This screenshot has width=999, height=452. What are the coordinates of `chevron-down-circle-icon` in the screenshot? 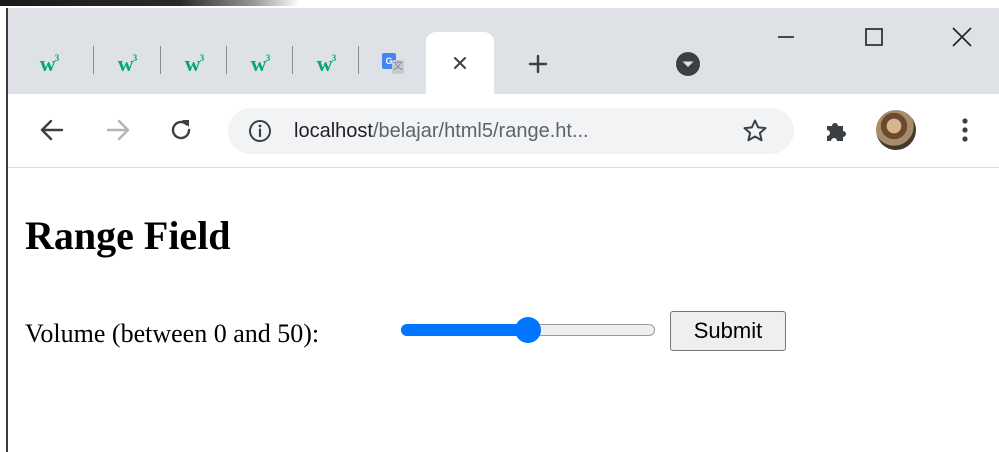 It's located at (688, 64).